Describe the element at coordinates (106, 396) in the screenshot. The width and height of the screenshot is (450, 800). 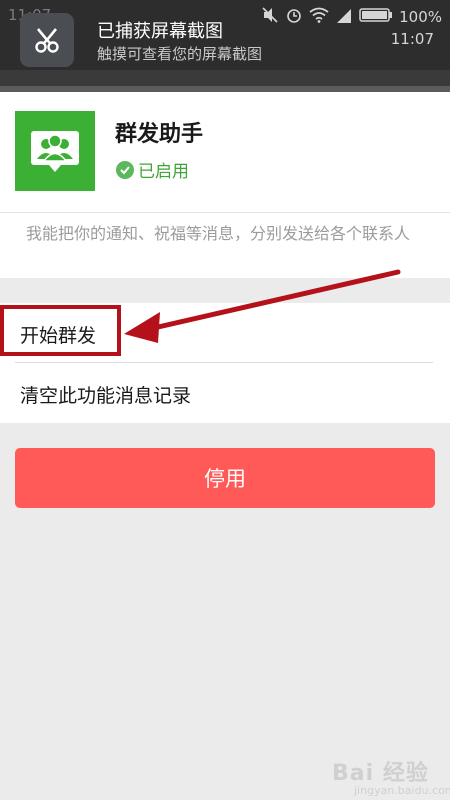
I see `clear-records-label: 清空此功能消息记录` at that location.